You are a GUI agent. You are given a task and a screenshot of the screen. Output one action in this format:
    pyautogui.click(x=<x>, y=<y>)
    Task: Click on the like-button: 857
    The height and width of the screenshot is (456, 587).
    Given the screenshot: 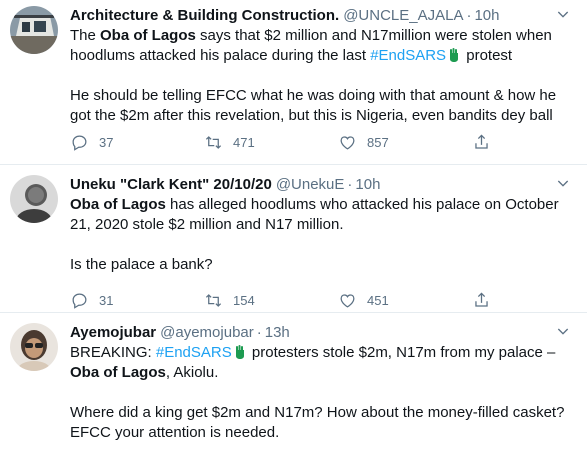 What is the action you would take?
    pyautogui.click(x=405, y=142)
    